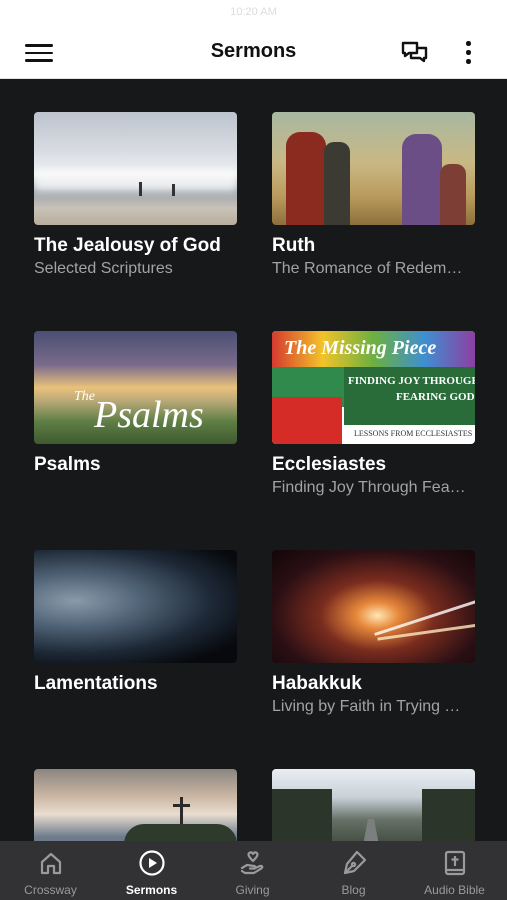  I want to click on sermon-card: Lamentations, so click(135, 622).